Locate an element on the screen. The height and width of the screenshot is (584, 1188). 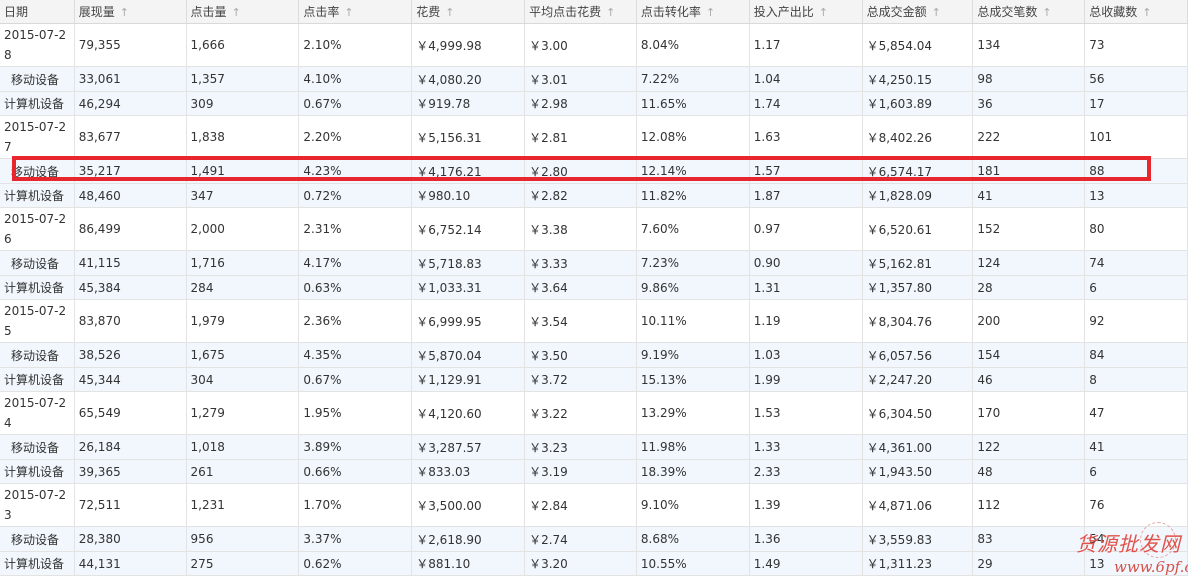
cell-平均点击花费: ￥3.23 is located at coordinates (580, 447).